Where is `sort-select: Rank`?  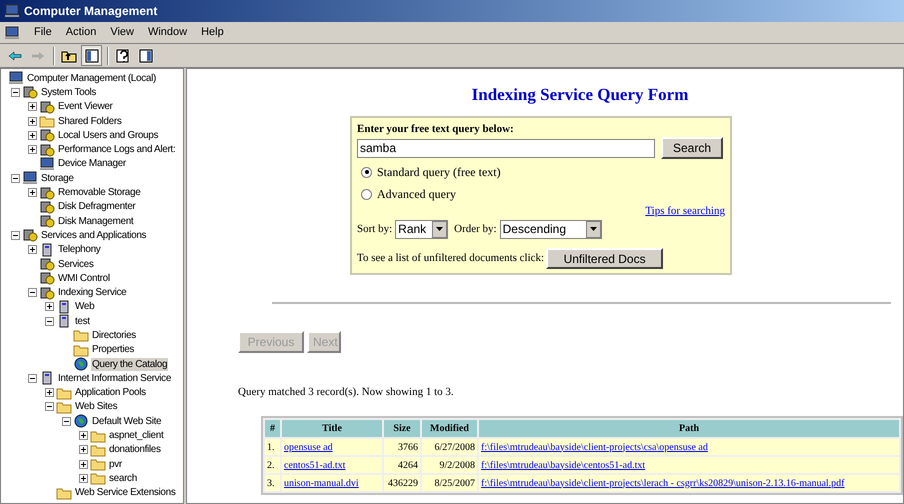 sort-select: Rank is located at coordinates (421, 229).